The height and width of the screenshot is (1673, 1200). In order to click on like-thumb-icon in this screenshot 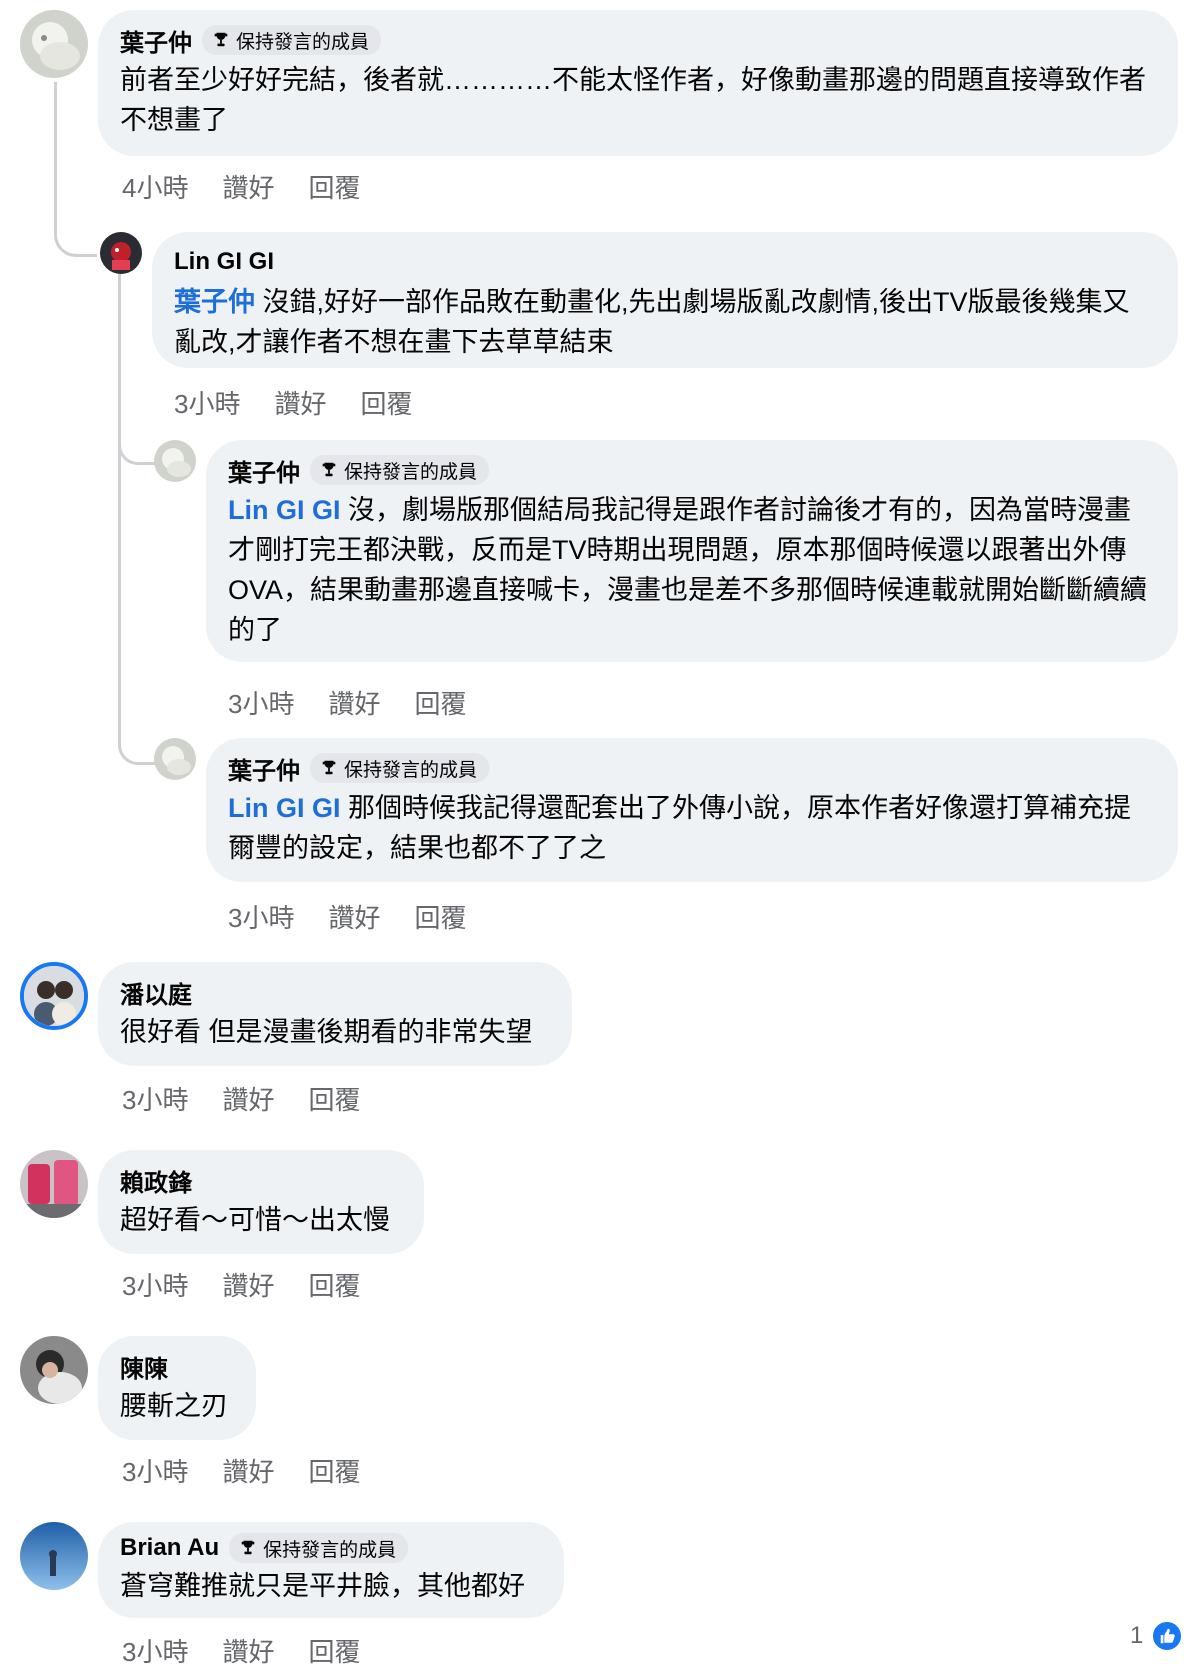, I will do `click(1167, 1636)`.